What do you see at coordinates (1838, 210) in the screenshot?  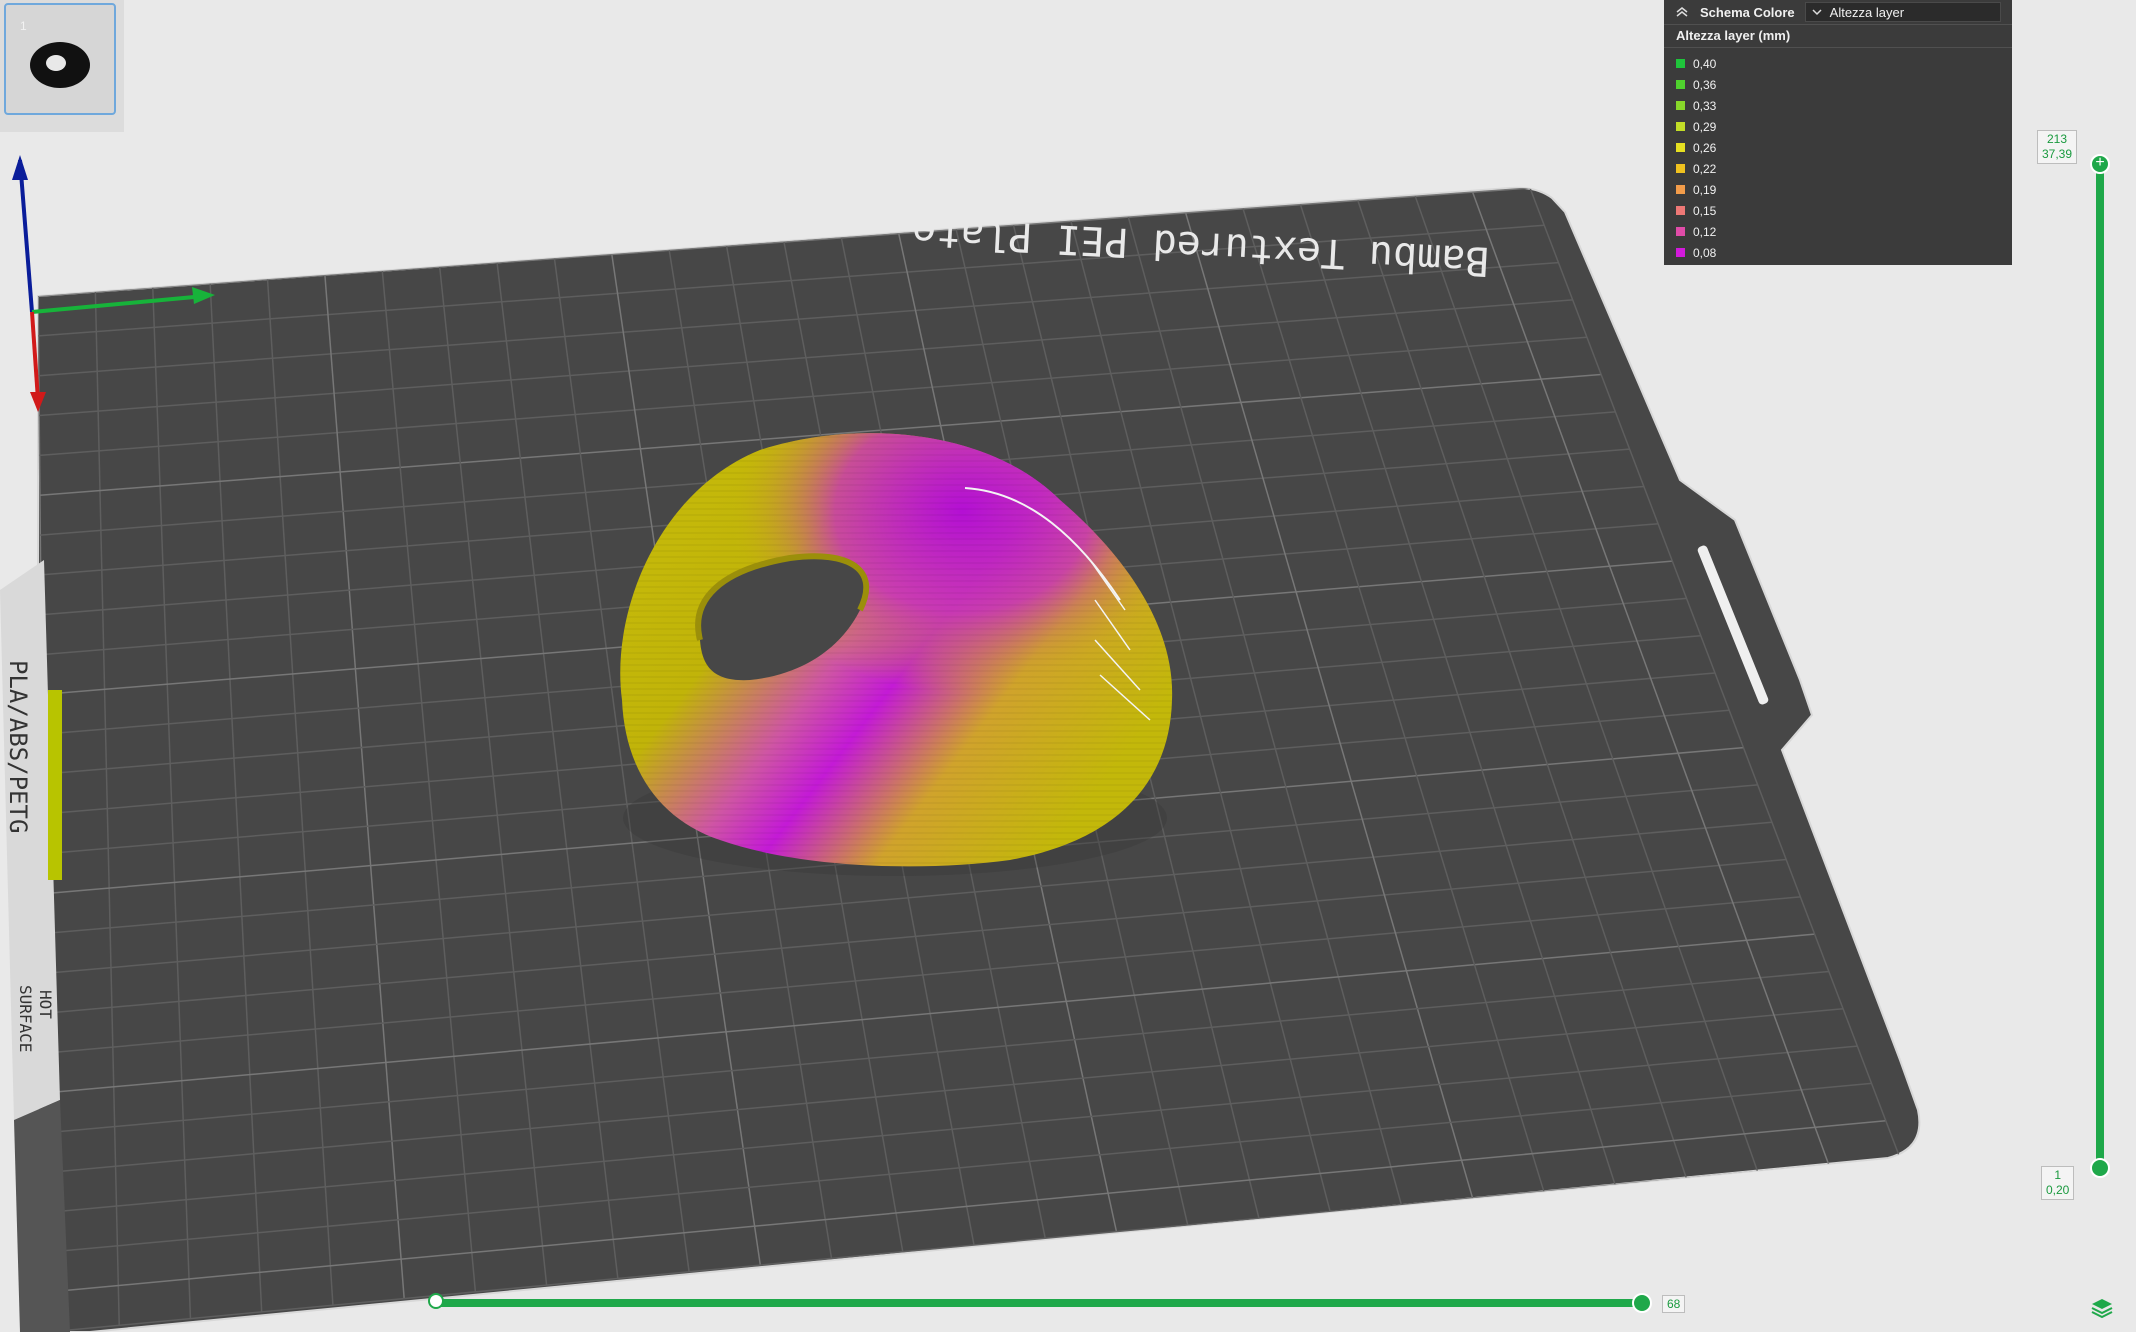 I see `legend-item: 0,15` at bounding box center [1838, 210].